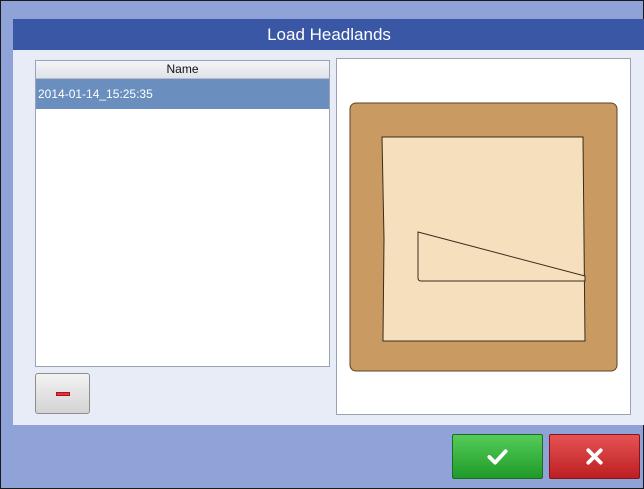 This screenshot has width=644, height=489. What do you see at coordinates (182, 70) in the screenshot?
I see `column-header-name: Name` at bounding box center [182, 70].